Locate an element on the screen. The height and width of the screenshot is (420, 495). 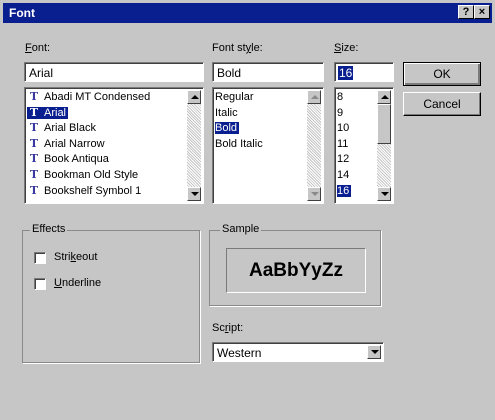
underline-label: Underline is located at coordinates (77, 283).